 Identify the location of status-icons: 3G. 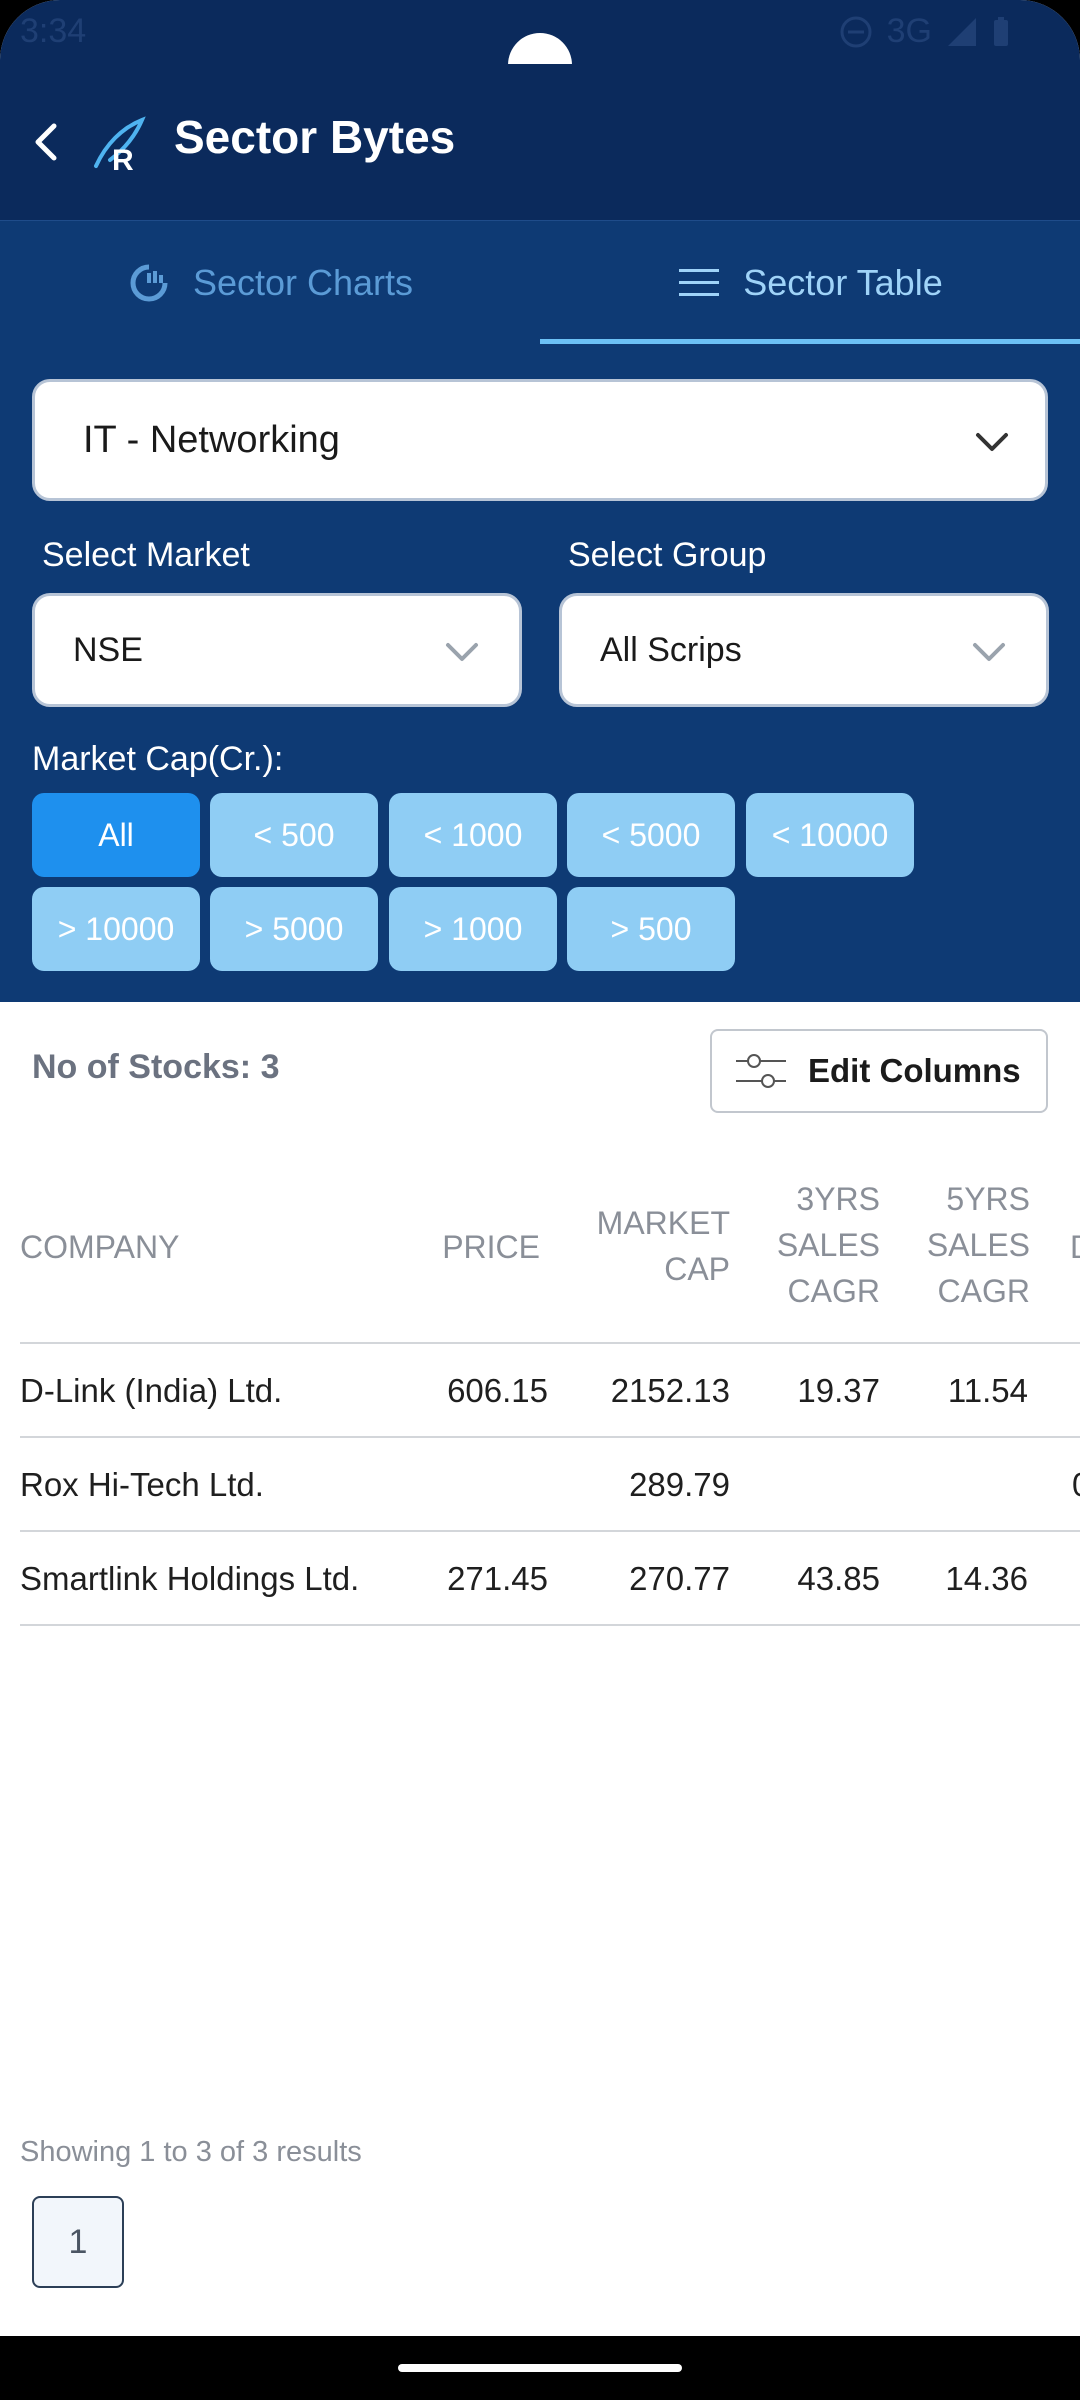
(924, 31).